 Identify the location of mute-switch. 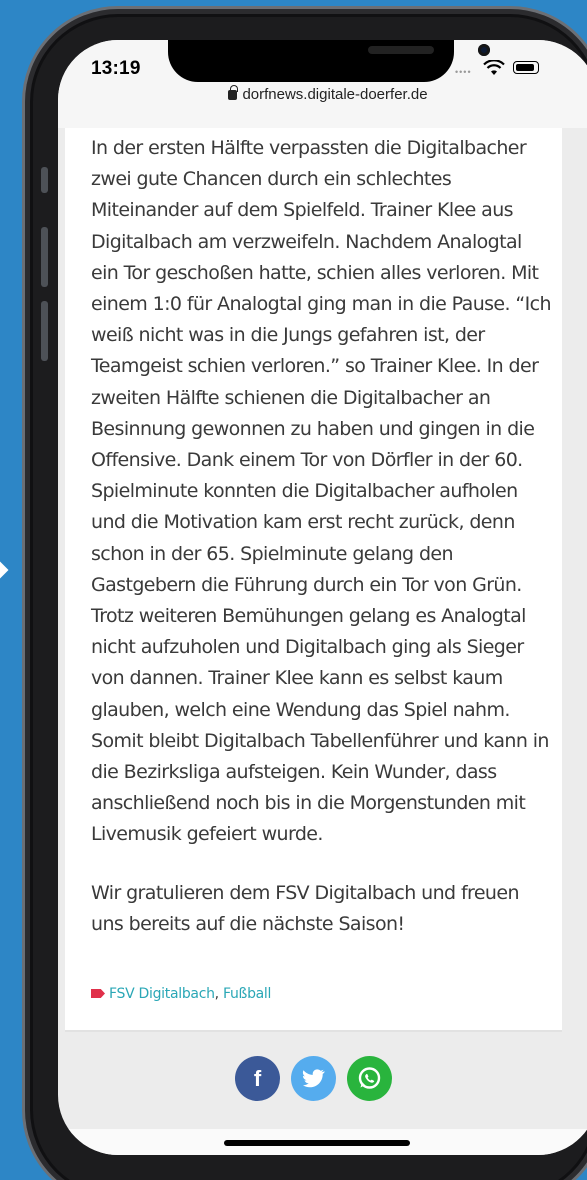
(44, 180).